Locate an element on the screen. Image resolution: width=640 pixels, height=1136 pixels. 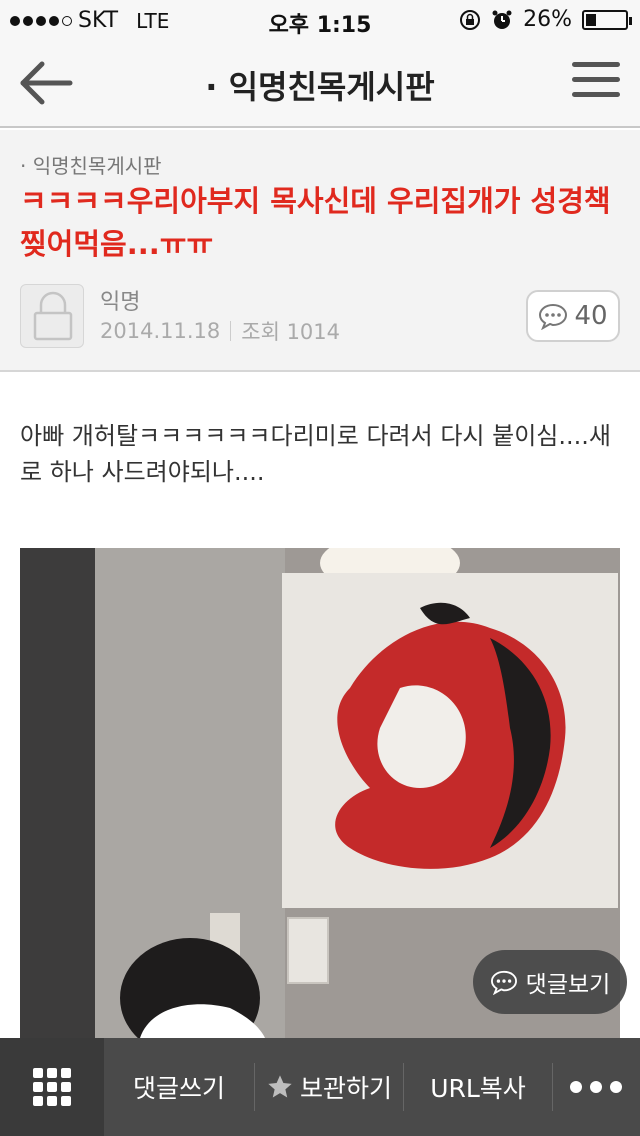
write-comment-label: 댓글쓰기 is located at coordinates (178, 1088).